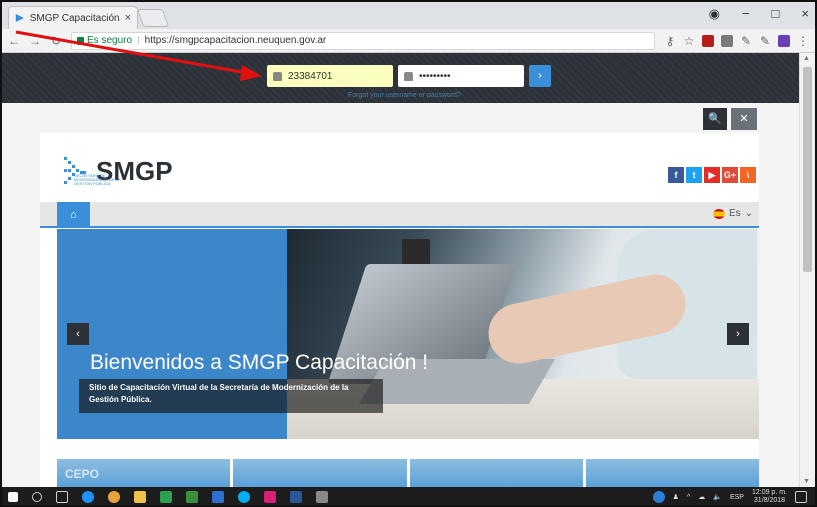  I want to click on minimize-button: −, so click(746, 14).